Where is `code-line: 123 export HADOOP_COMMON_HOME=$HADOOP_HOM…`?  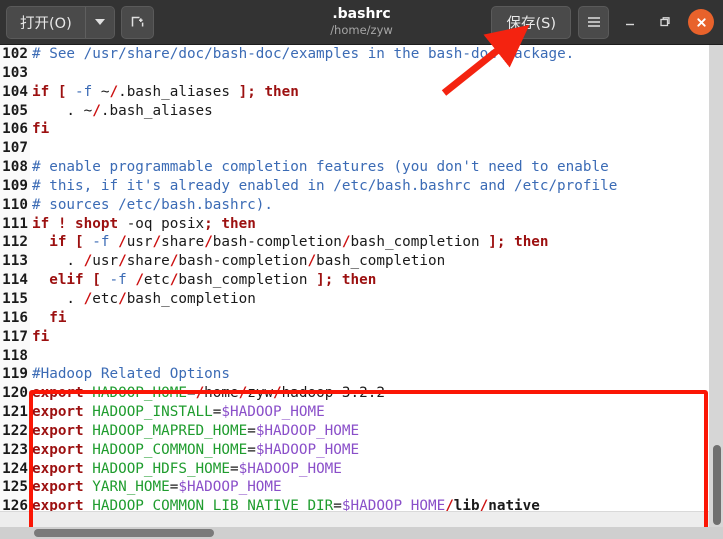 code-line: 123 export HADOOP_COMMON_HOME=$HADOOP_HOM… is located at coordinates (361, 450).